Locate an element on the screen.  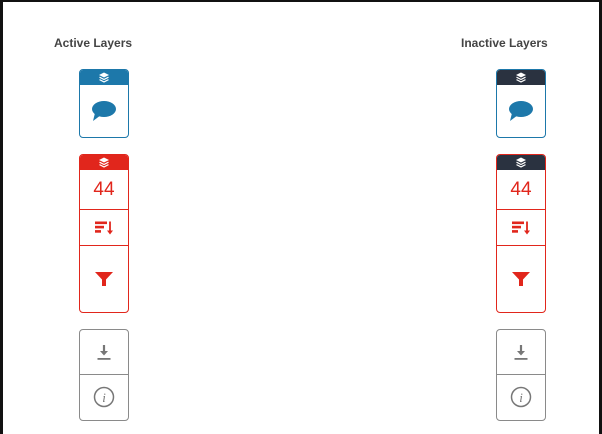
inactive-sort-button is located at coordinates (521, 227).